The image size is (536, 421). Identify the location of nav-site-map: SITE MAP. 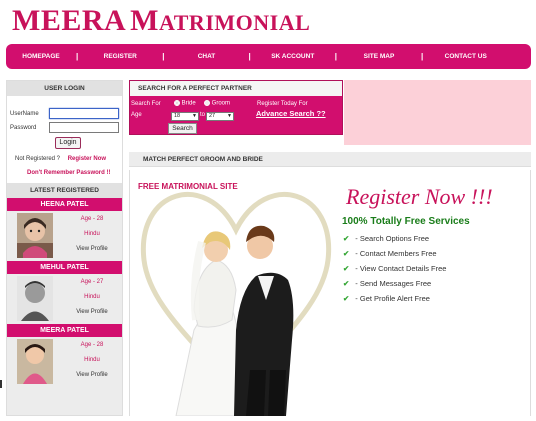
(379, 56).